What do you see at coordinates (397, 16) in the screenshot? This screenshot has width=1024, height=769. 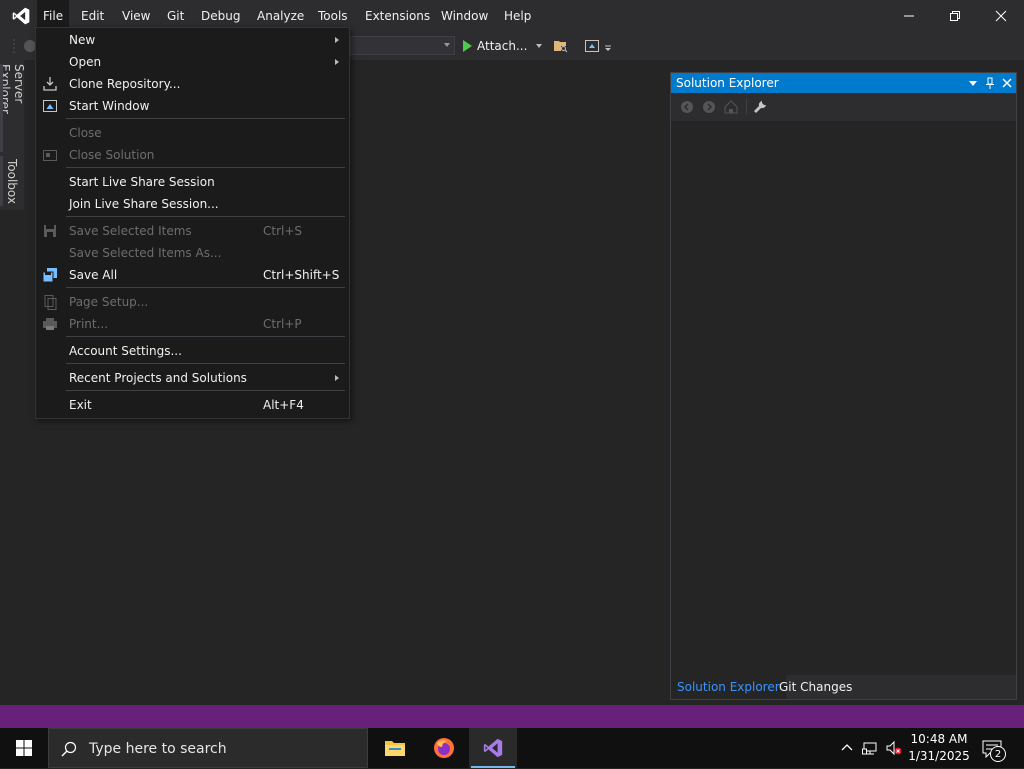 I see `menu-extensions: Extensions` at bounding box center [397, 16].